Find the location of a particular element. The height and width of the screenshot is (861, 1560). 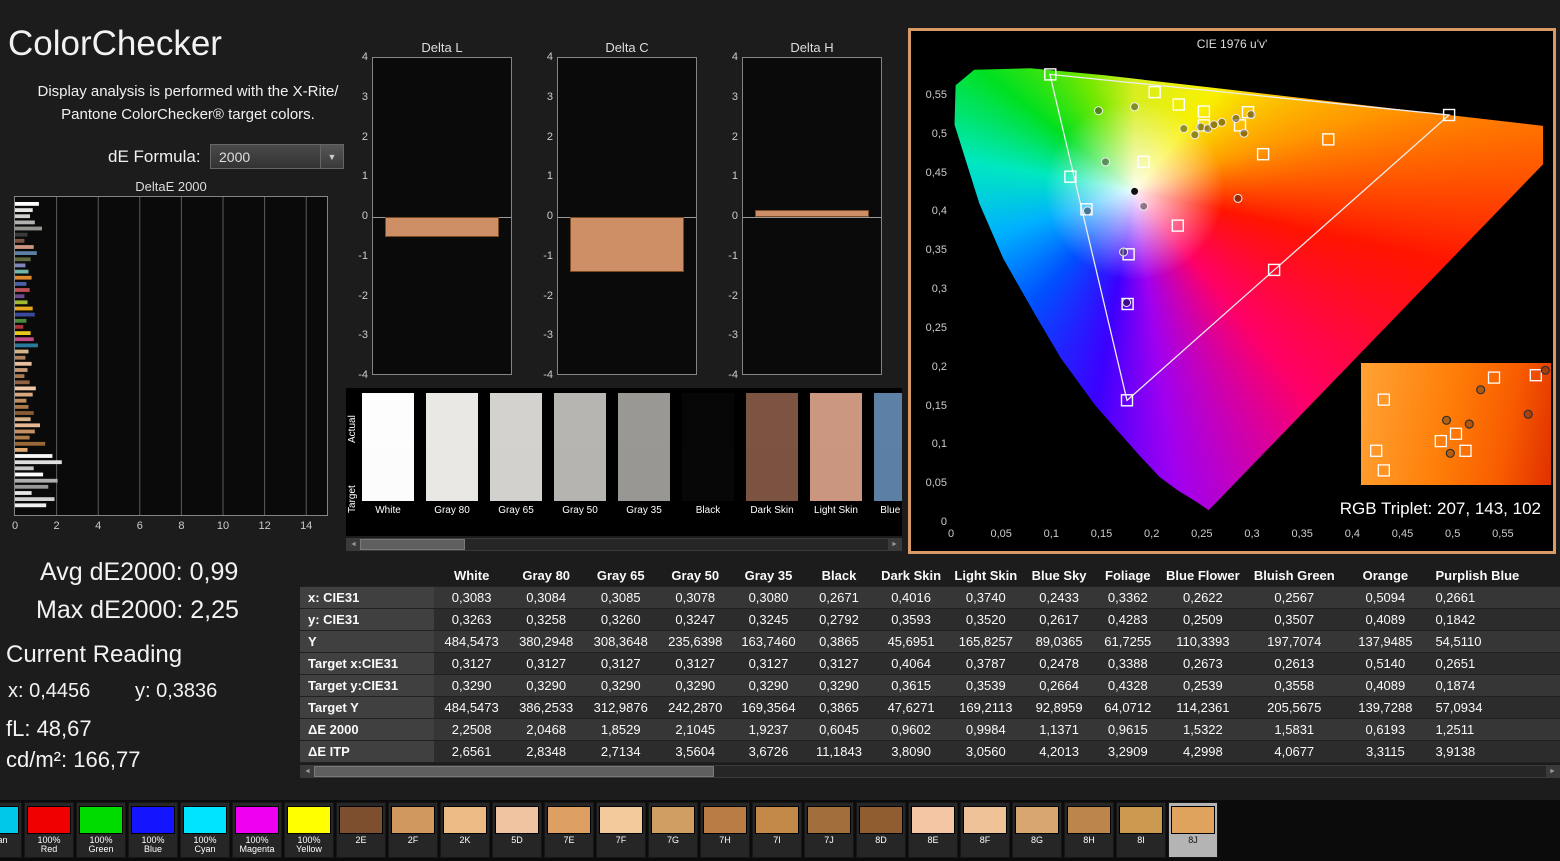

patch-tile-label: 100% Red is located at coordinates (49, 844).